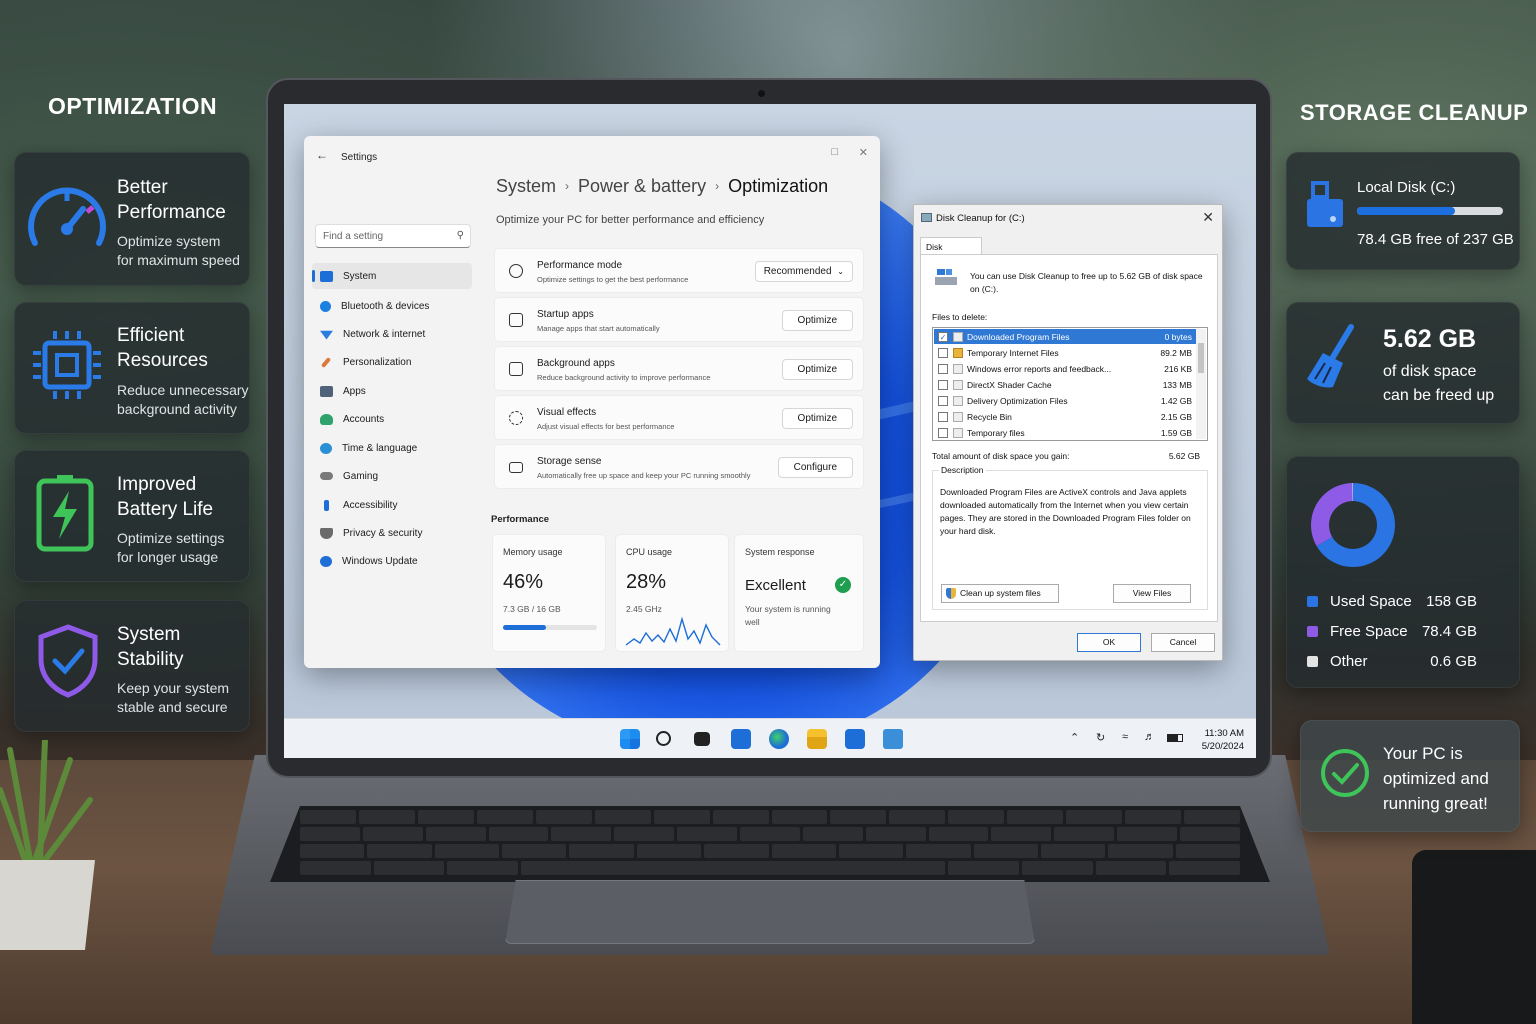  I want to click on dialog-close-icon: ✕, so click(1208, 217).